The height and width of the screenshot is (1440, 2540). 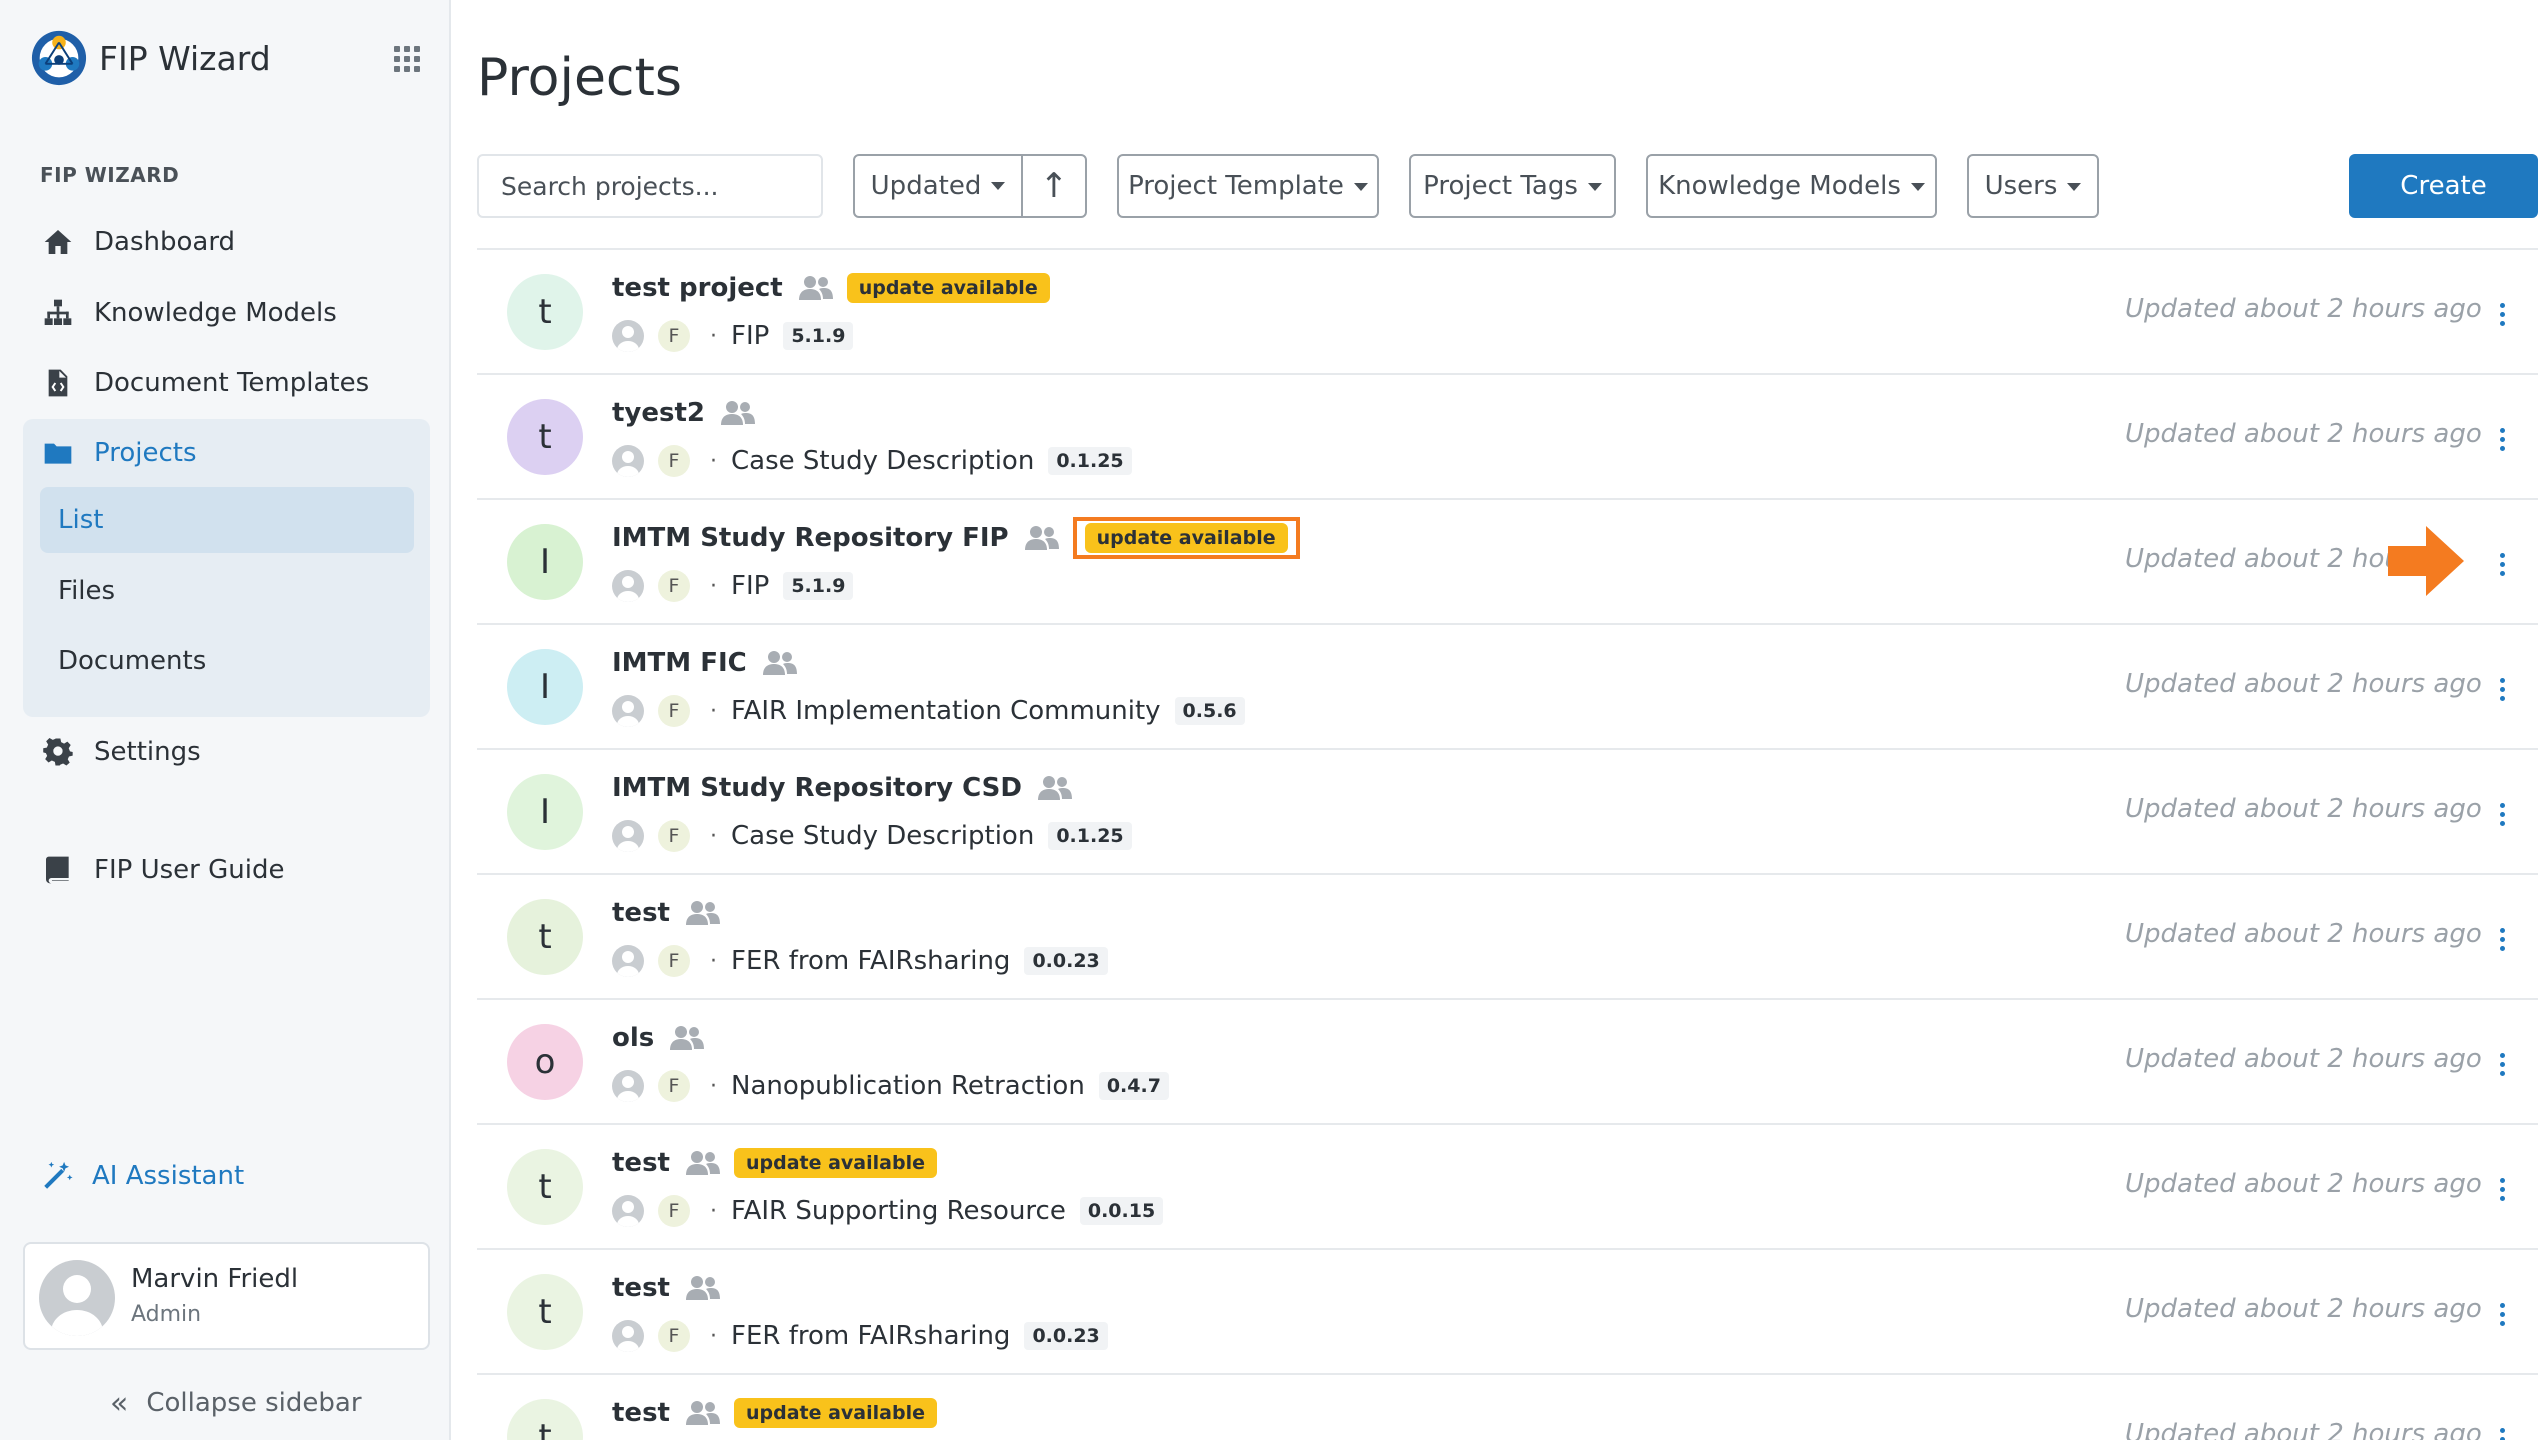 What do you see at coordinates (227, 520) in the screenshot?
I see `sidebar-subitem-list: List` at bounding box center [227, 520].